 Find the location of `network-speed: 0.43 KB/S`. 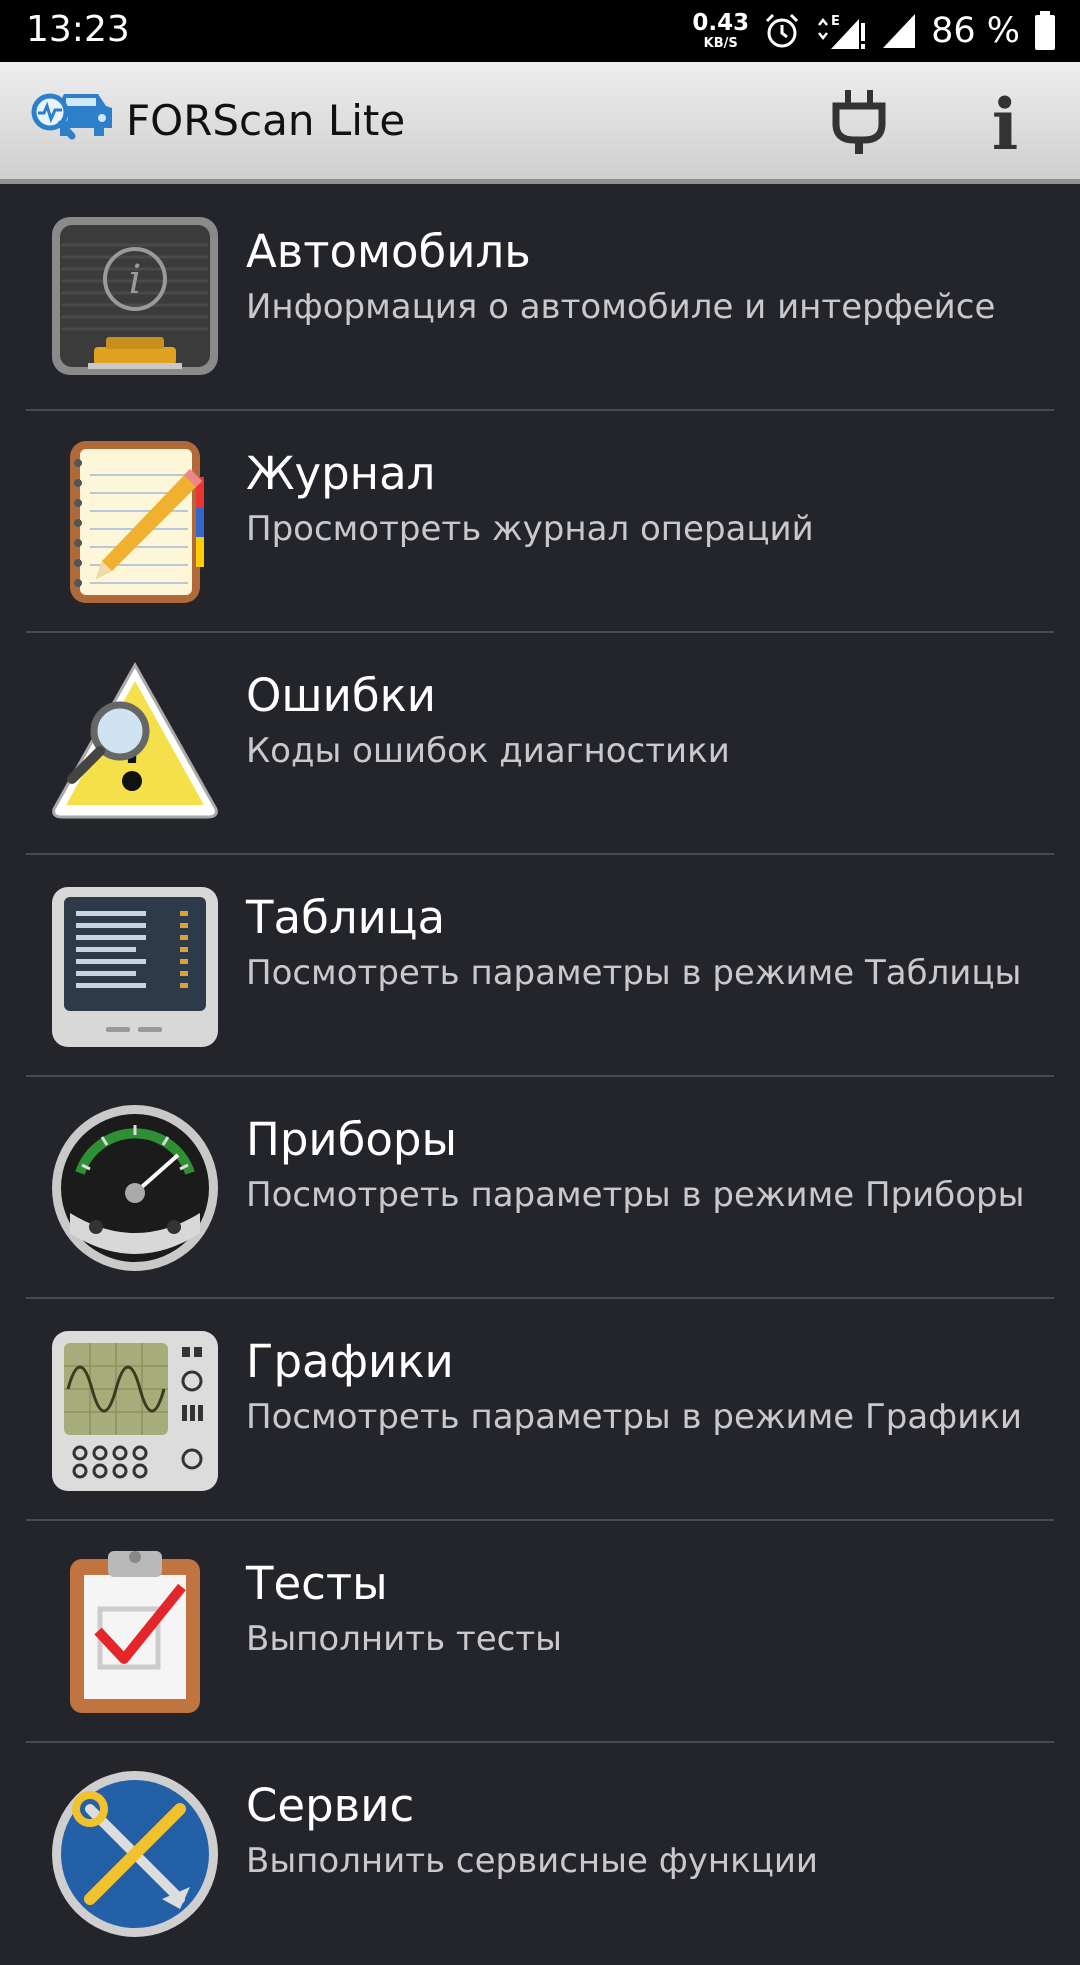

network-speed: 0.43 KB/S is located at coordinates (721, 30).